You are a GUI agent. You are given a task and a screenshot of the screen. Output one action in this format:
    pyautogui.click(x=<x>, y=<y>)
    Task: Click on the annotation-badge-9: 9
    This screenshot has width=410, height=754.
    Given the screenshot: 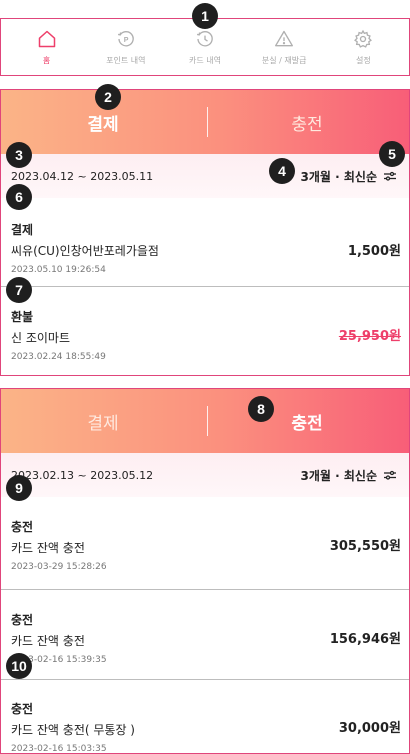 What is the action you would take?
    pyautogui.click(x=19, y=488)
    